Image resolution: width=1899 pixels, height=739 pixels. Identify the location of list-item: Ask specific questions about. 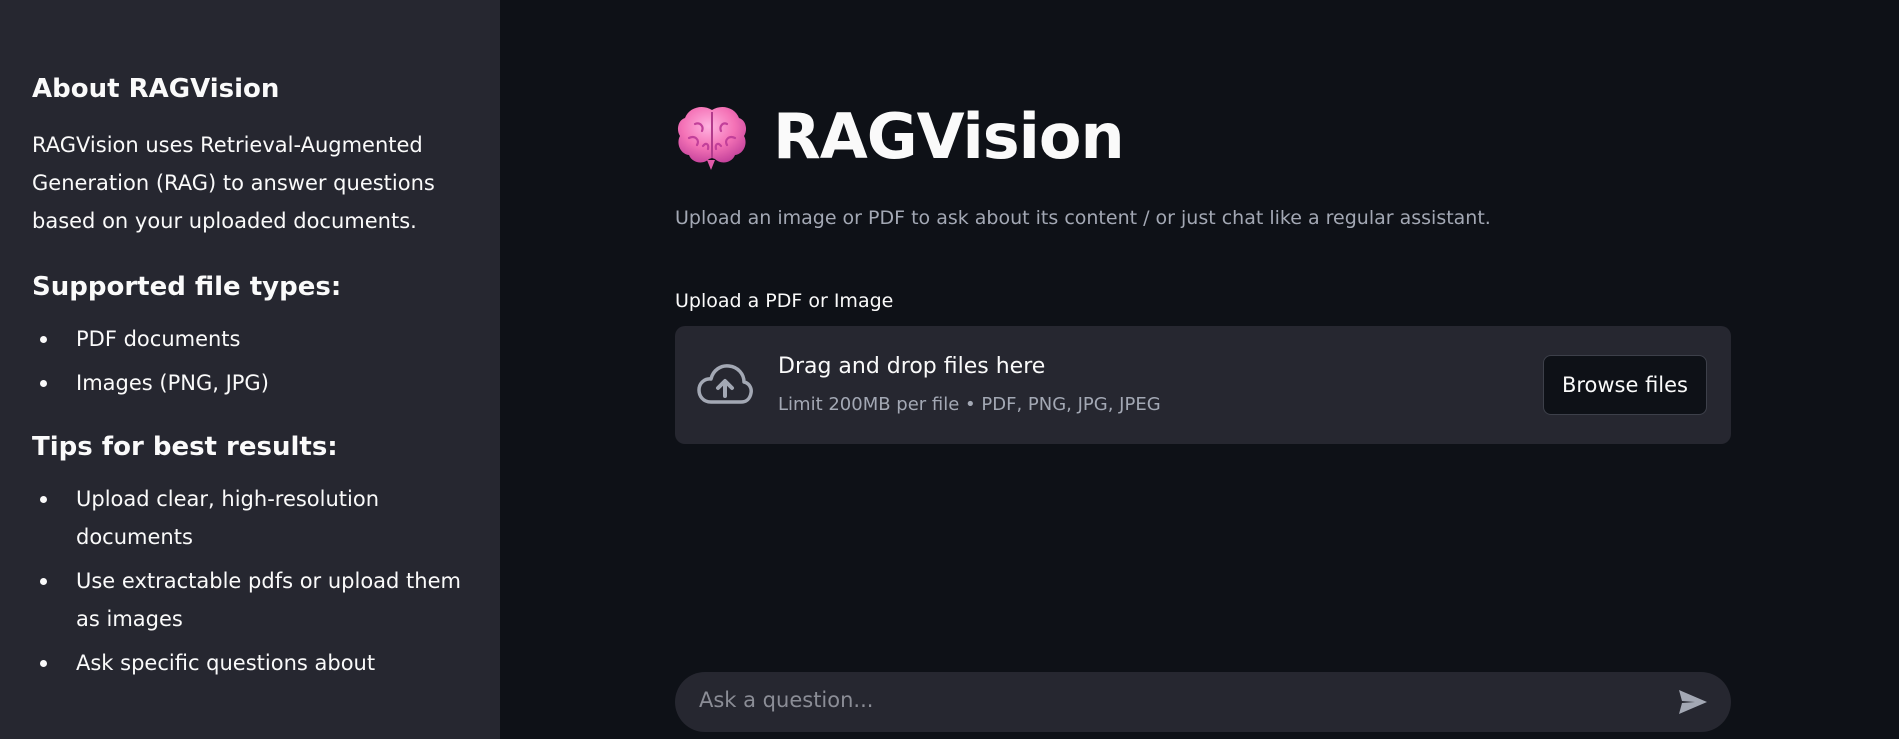
(250, 663).